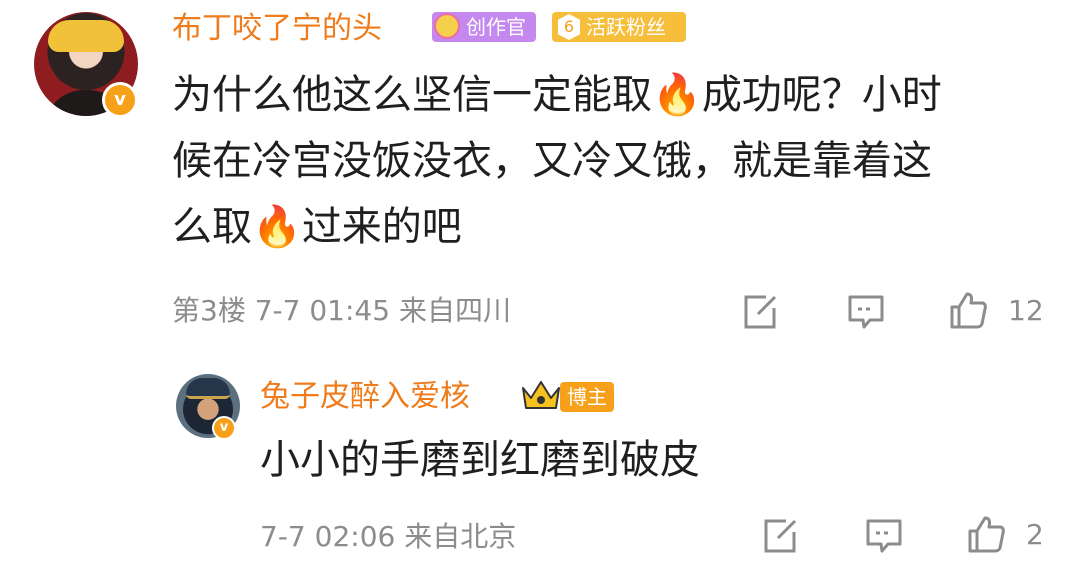 The height and width of the screenshot is (574, 1080). Describe the element at coordinates (1026, 310) in the screenshot. I see `like-count: 12` at that location.